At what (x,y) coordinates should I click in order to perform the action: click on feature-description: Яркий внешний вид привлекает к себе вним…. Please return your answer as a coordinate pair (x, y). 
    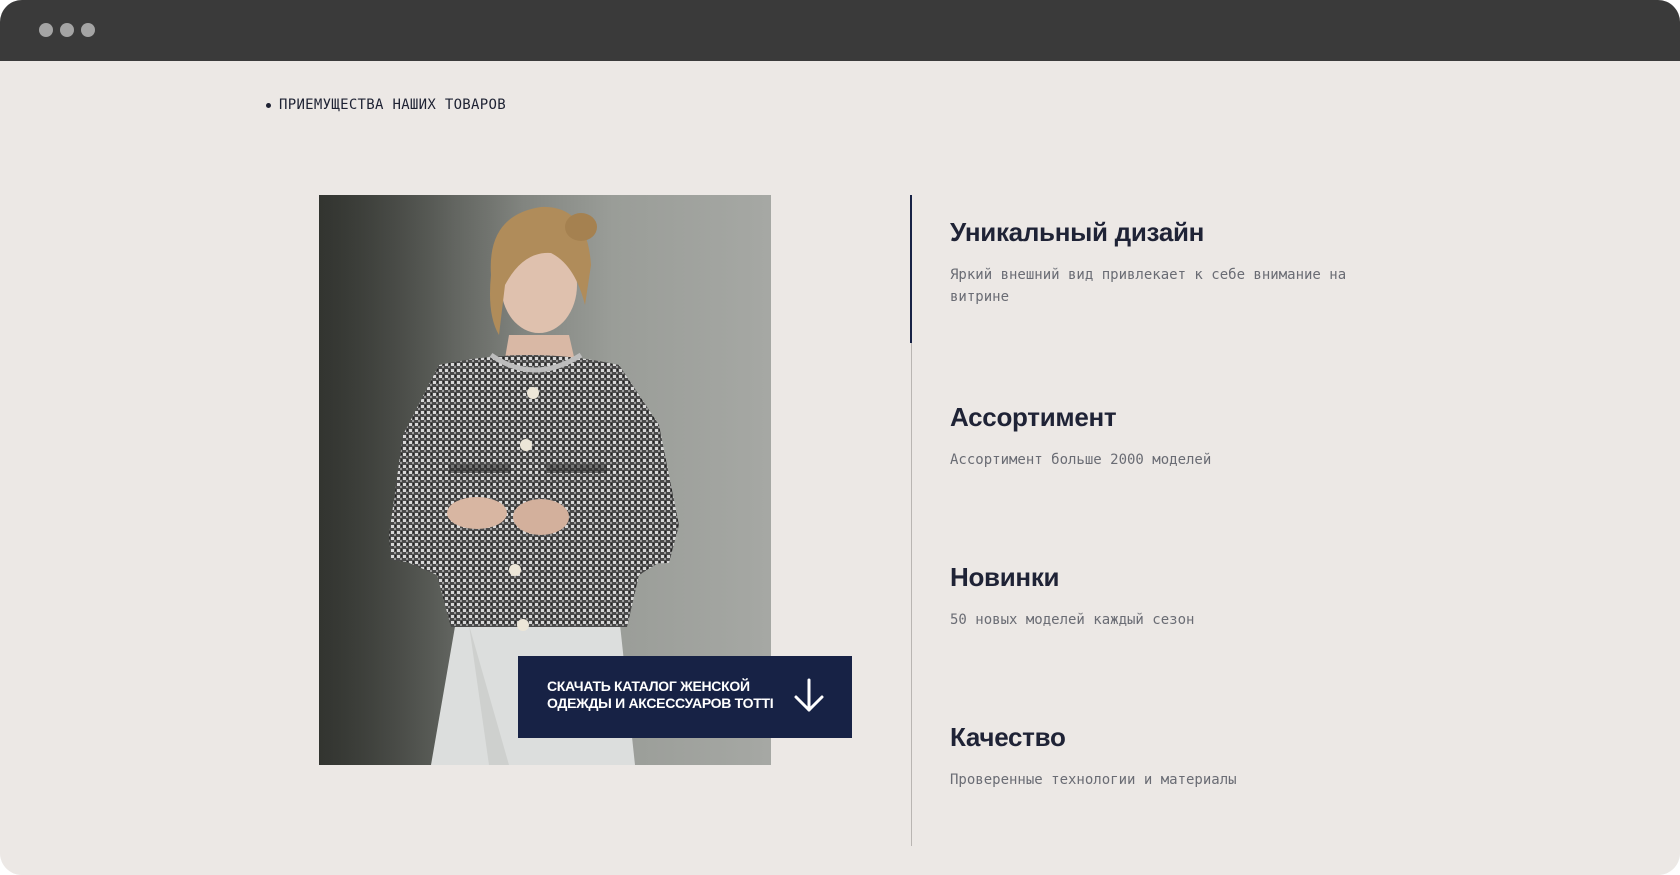
    Looking at the image, I should click on (1148, 286).